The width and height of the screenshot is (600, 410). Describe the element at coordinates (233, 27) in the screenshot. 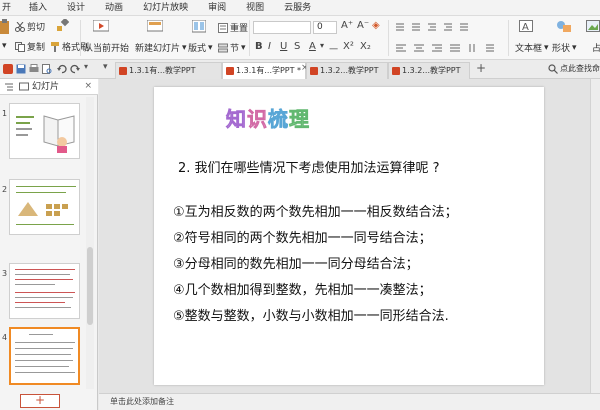

I see `reset-button: 重置` at that location.